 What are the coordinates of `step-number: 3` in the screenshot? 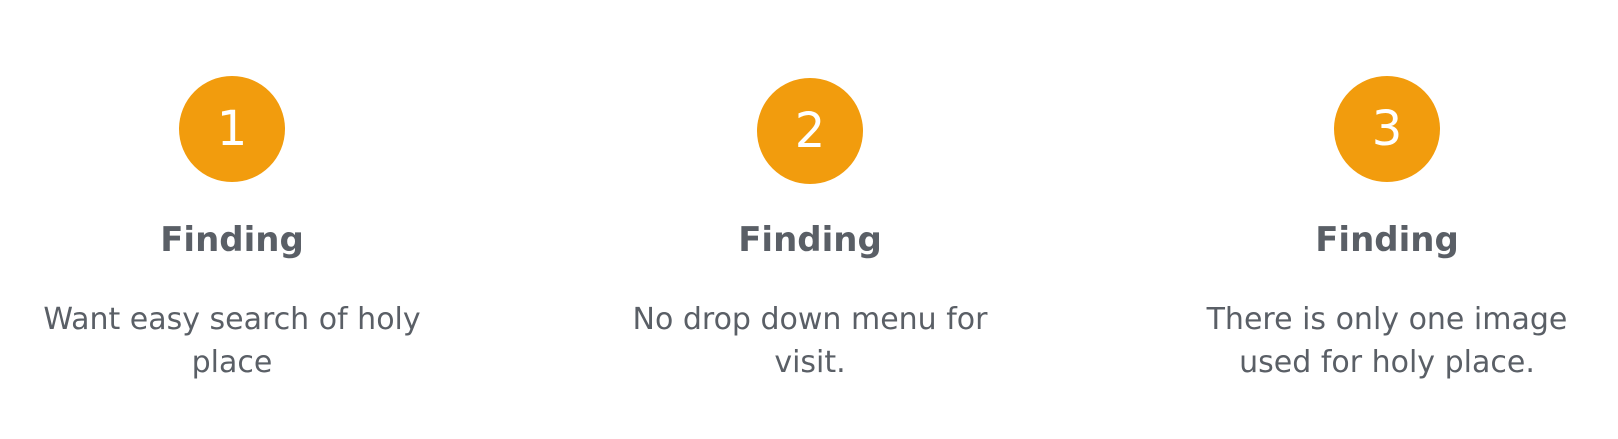 It's located at (1387, 129).